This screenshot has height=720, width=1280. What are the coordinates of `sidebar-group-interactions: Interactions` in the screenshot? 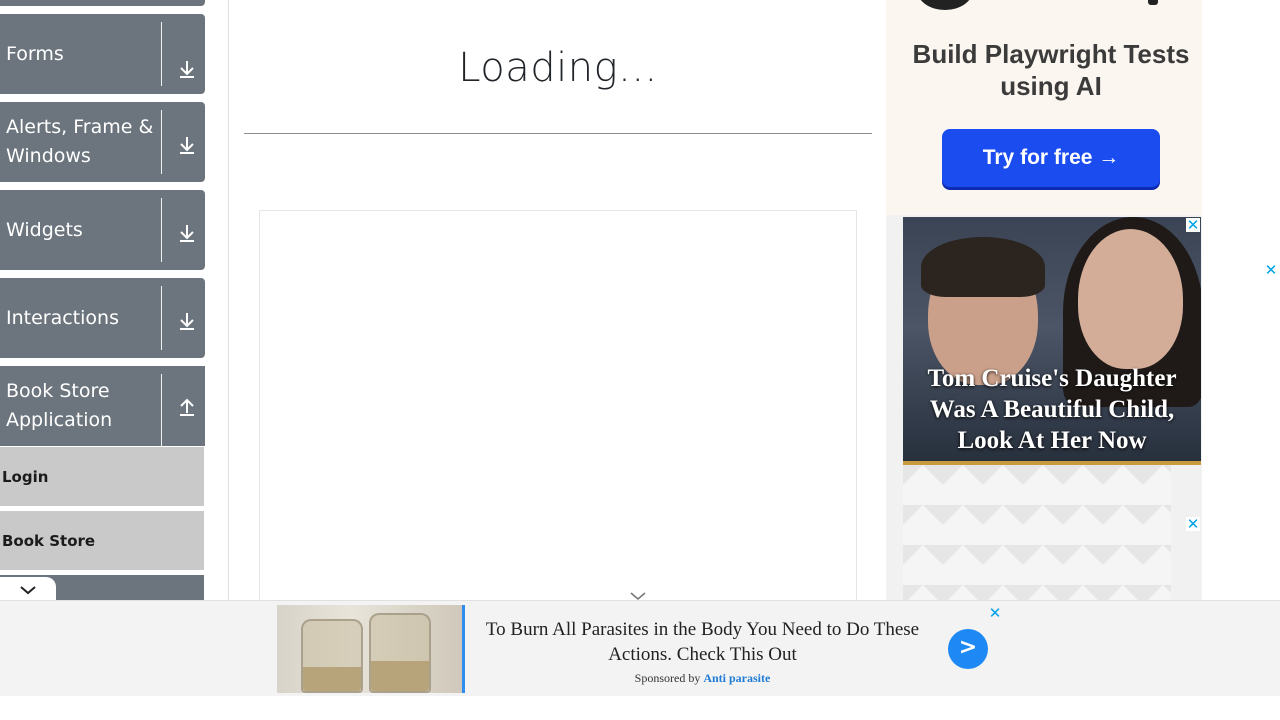 It's located at (102, 318).